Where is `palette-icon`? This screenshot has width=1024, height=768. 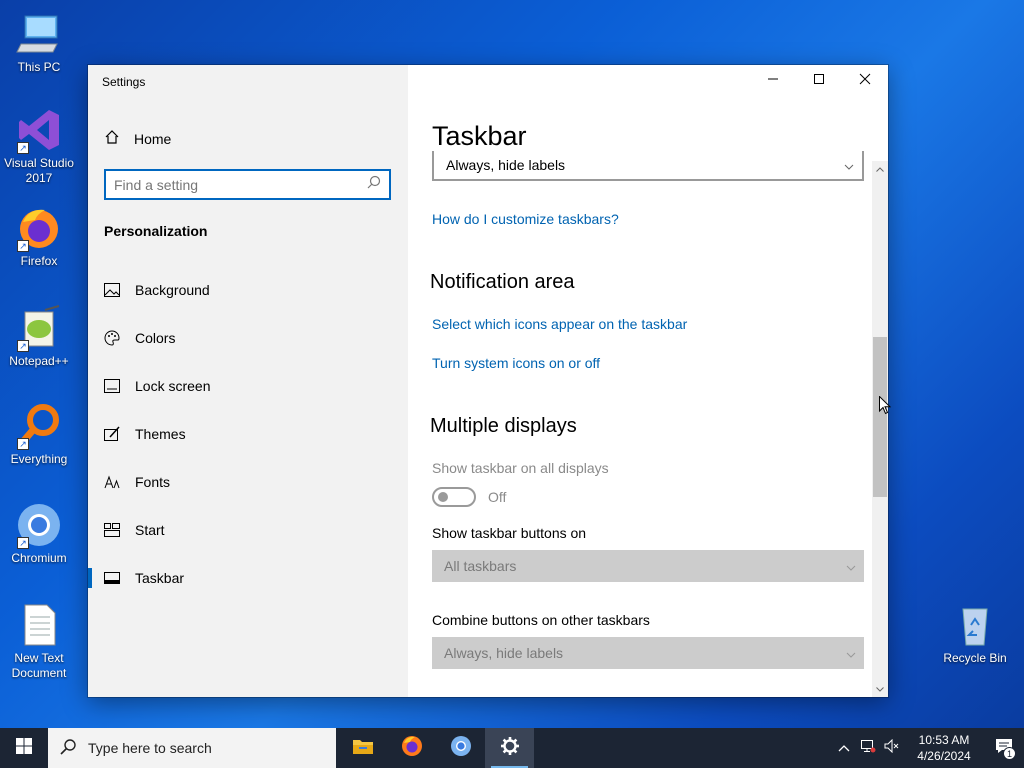 palette-icon is located at coordinates (112, 338).